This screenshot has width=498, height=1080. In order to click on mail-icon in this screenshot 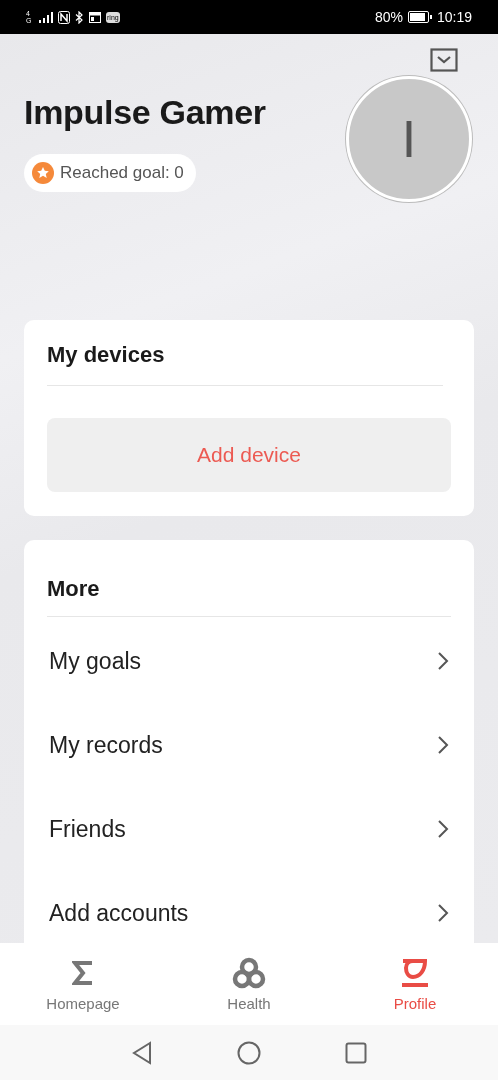, I will do `click(444, 60)`.